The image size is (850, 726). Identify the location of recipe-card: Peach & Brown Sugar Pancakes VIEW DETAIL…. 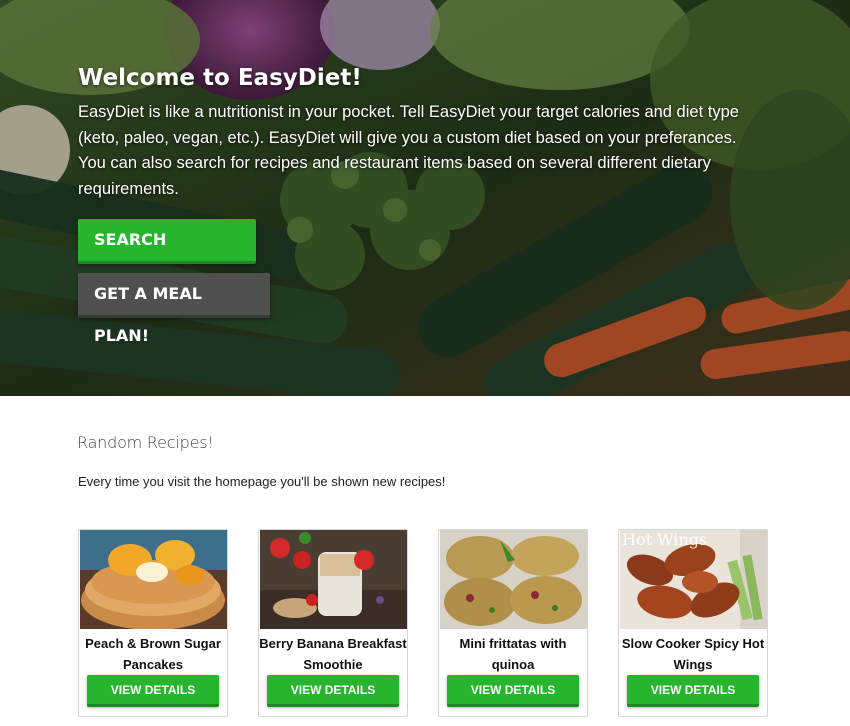
(153, 623).